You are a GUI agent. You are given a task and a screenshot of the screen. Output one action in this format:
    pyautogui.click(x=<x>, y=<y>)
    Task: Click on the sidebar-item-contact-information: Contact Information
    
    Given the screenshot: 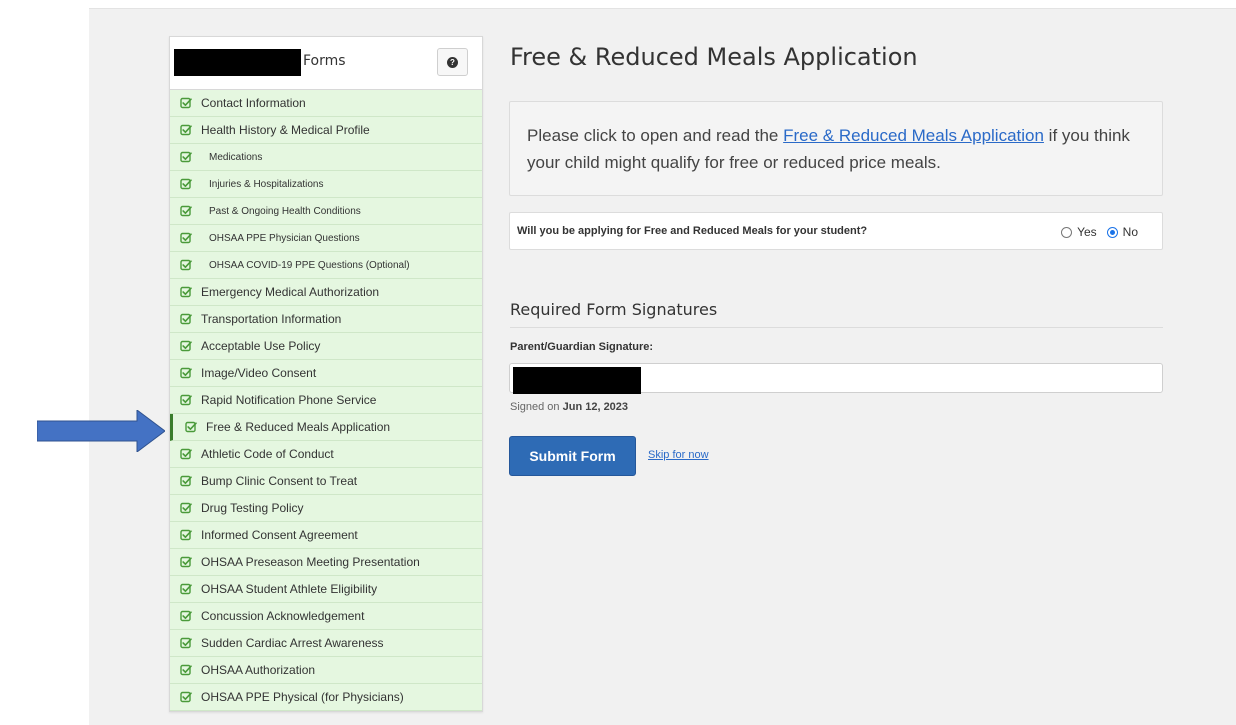 What is the action you would take?
    pyautogui.click(x=326, y=103)
    